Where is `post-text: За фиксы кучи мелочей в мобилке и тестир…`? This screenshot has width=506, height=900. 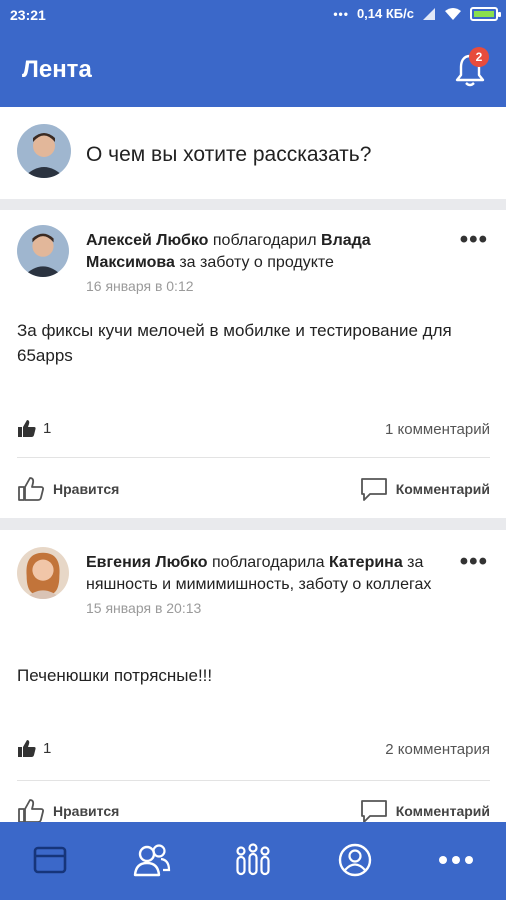 post-text: За фиксы кучи мелочей в мобилке и тестир… is located at coordinates (234, 343).